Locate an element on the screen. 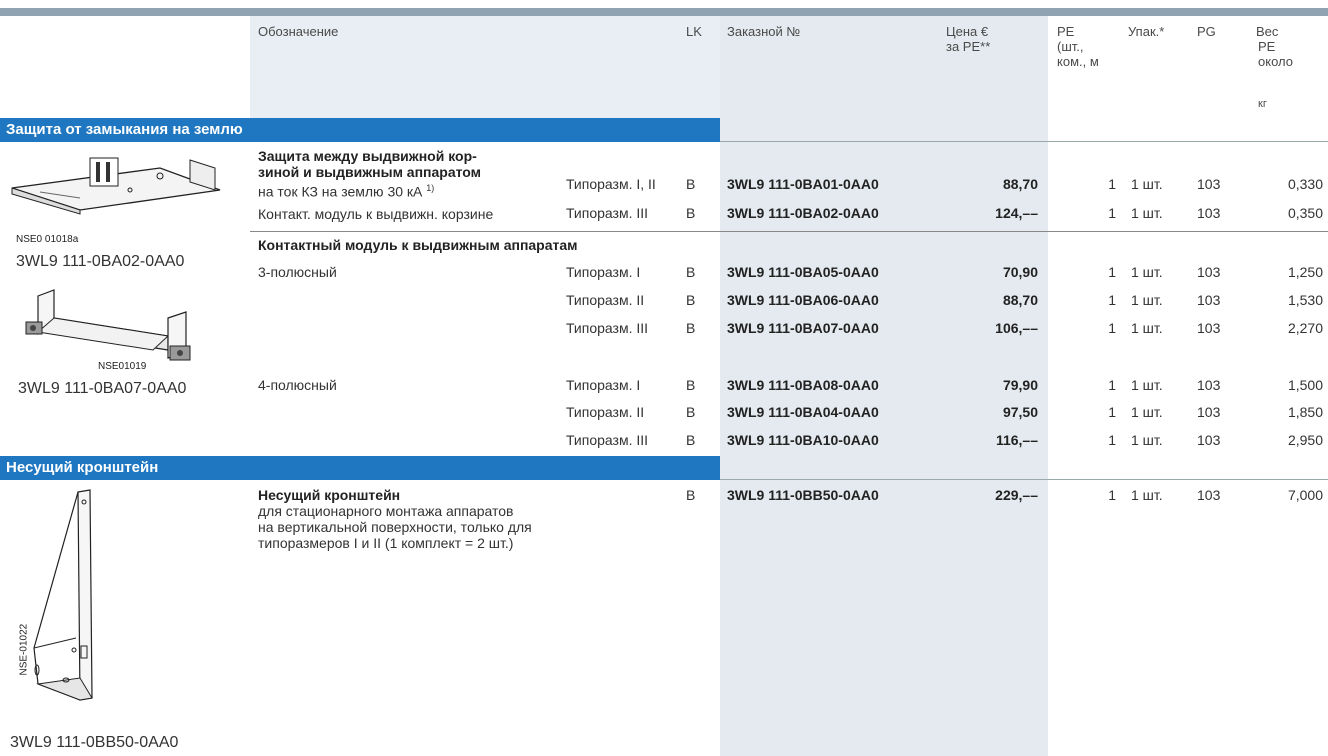 Image resolution: width=1328 pixels, height=756 pixels. header-order-no: Заказной № is located at coordinates (764, 31).